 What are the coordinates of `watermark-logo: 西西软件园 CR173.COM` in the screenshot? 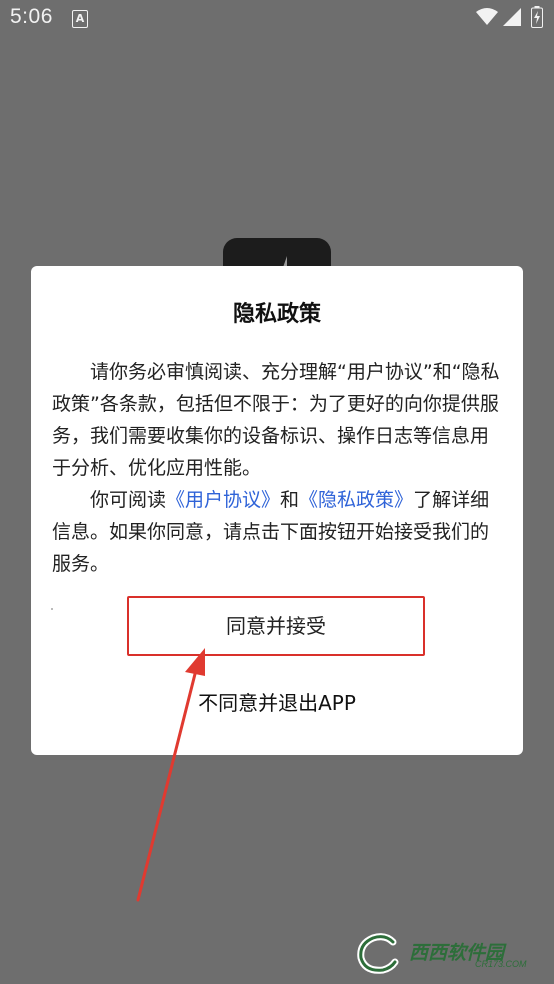 It's located at (445, 953).